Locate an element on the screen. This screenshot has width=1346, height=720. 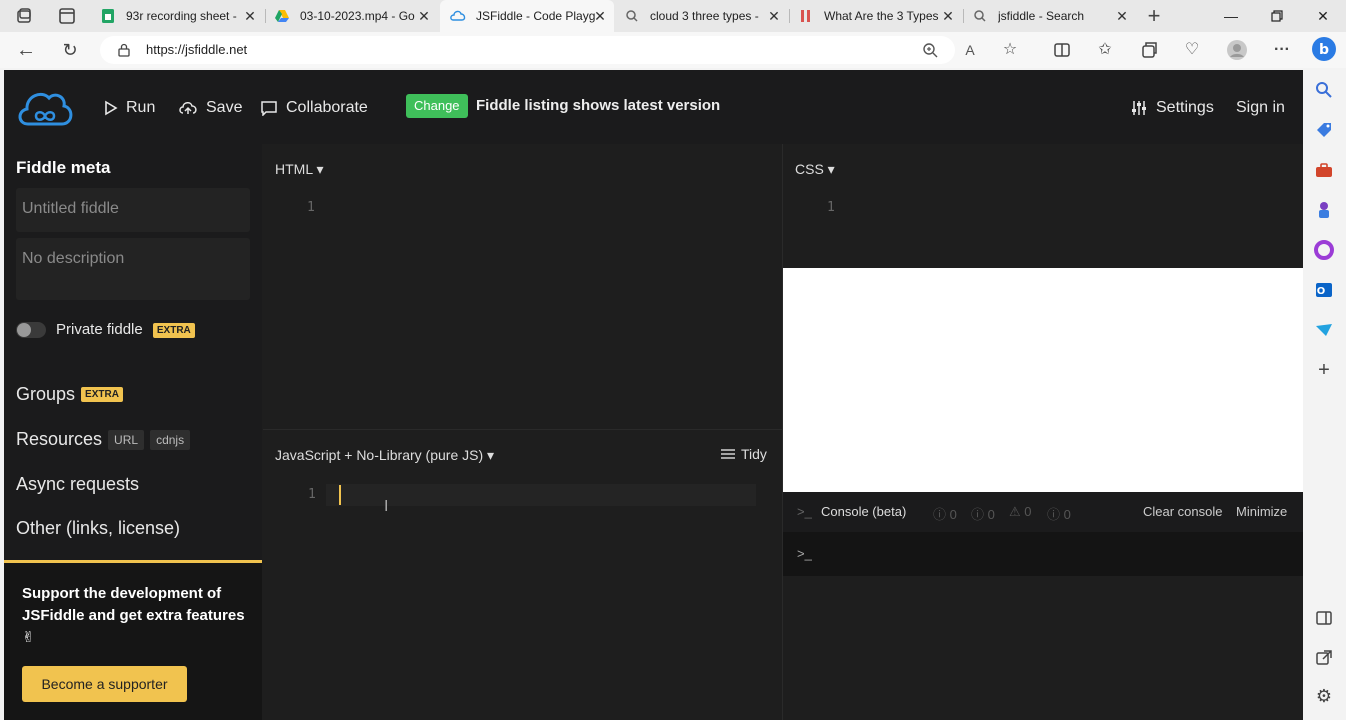
shopping-tag-icon is located at coordinates (1324, 130).